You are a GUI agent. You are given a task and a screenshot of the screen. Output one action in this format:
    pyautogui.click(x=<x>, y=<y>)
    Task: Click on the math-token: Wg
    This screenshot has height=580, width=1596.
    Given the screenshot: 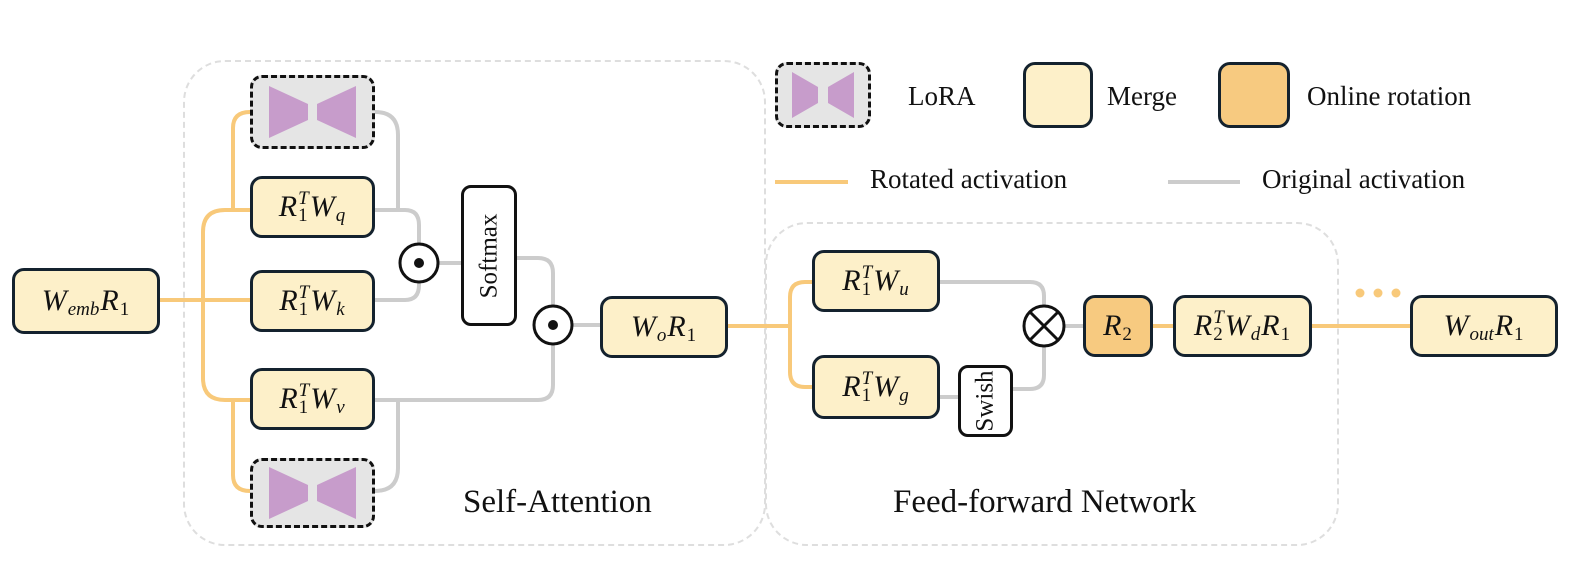 What is the action you would take?
    pyautogui.click(x=891, y=388)
    